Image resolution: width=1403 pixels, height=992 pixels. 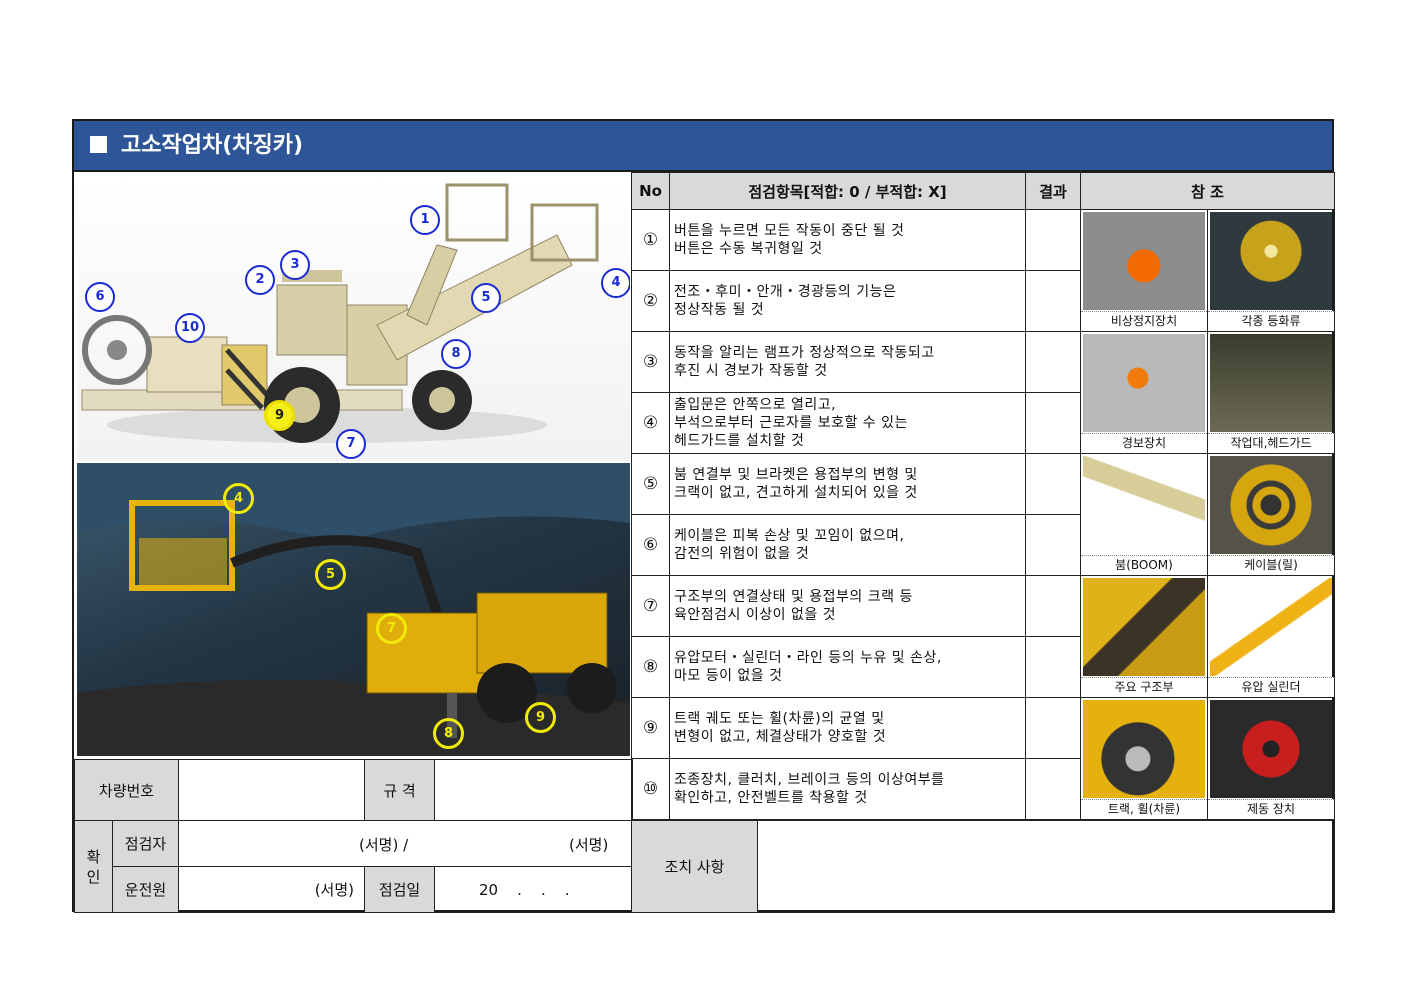 I want to click on action-form: 조치 사항, so click(x=983, y=866).